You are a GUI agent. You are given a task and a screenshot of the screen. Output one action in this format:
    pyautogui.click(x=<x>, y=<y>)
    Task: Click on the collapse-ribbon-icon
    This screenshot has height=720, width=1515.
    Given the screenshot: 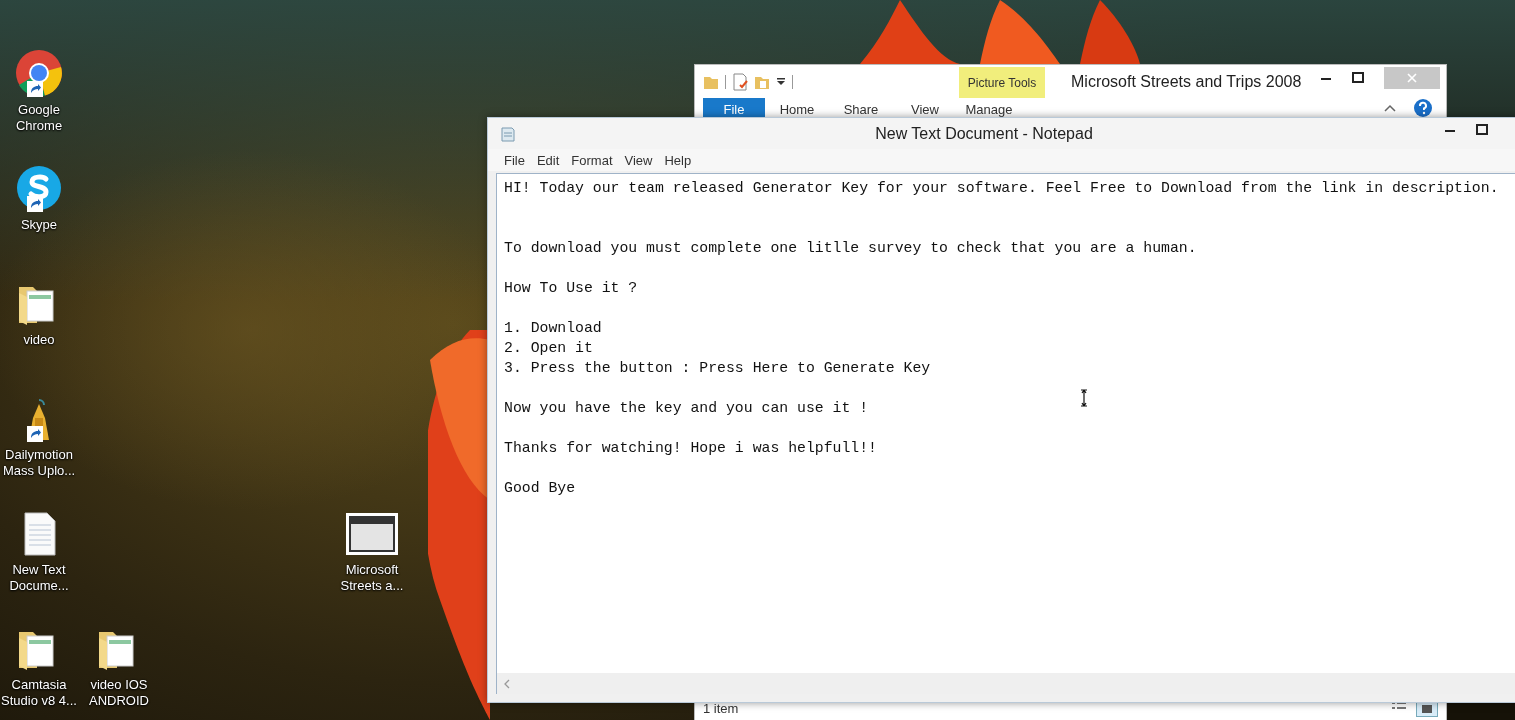 What is the action you would take?
    pyautogui.click(x=1390, y=108)
    